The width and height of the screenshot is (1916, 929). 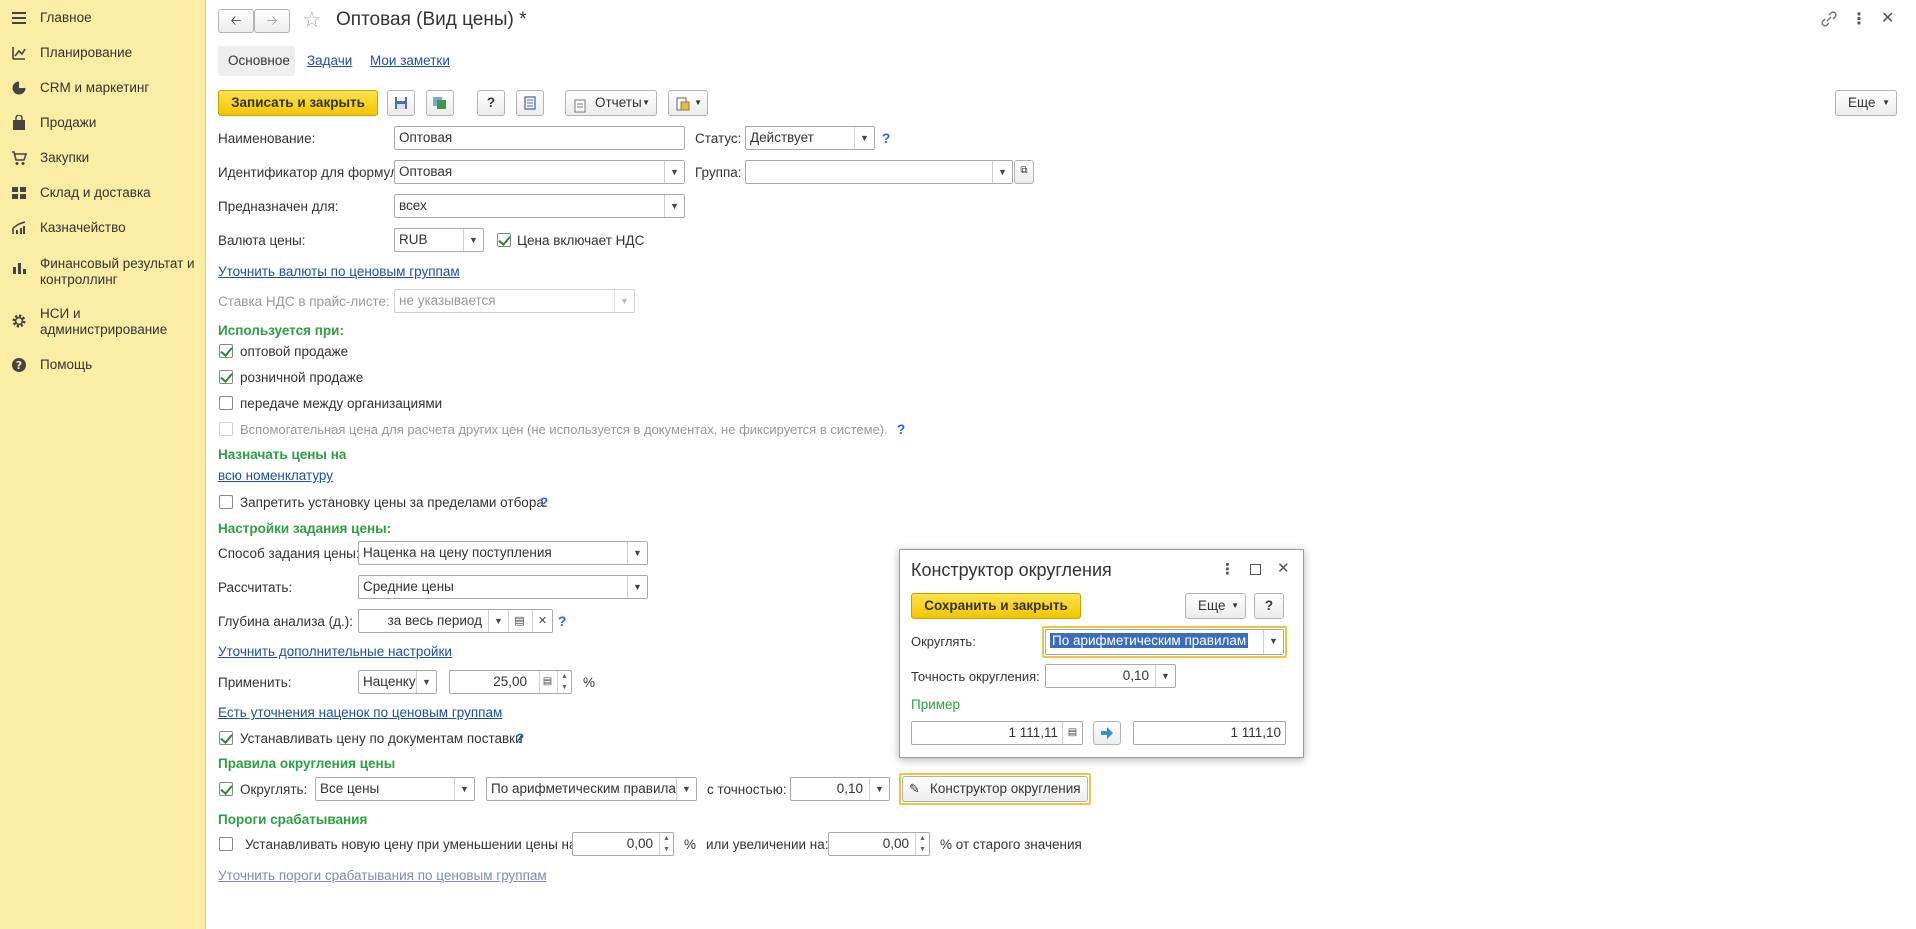 I want to click on back-button: 🡠, so click(x=236, y=21).